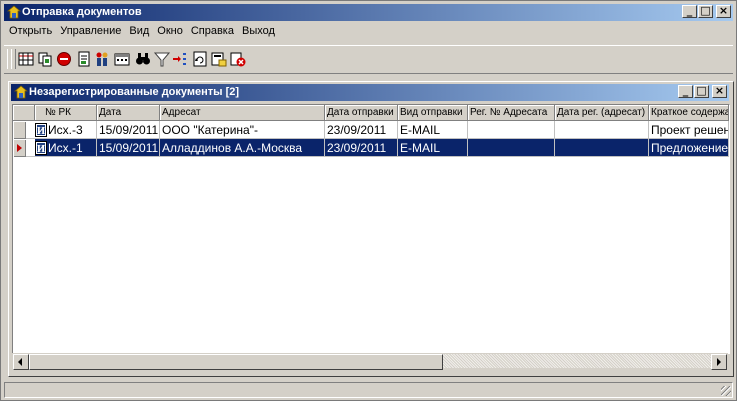  What do you see at coordinates (26, 59) in the screenshot?
I see `table-icon` at bounding box center [26, 59].